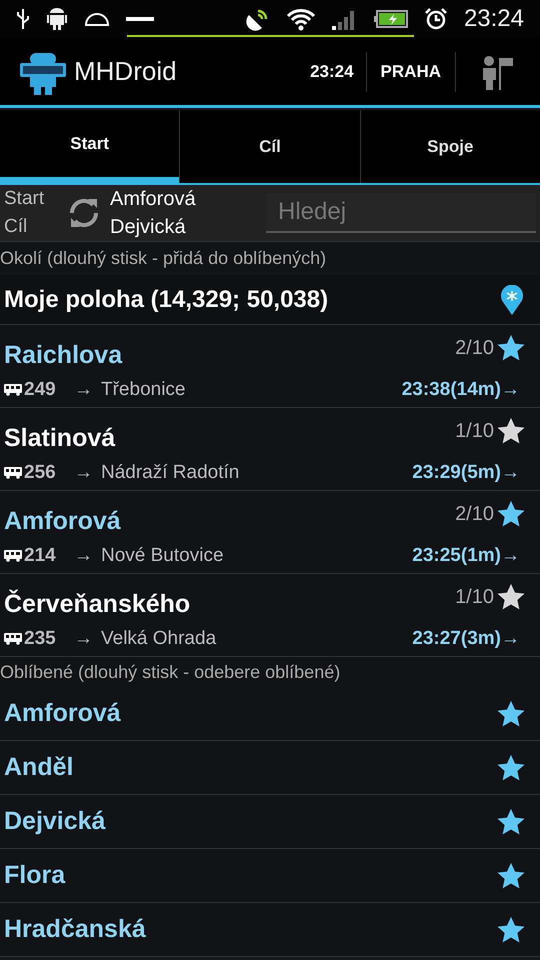 This screenshot has width=540, height=960. What do you see at coordinates (450, 146) in the screenshot?
I see `tab: Spoje` at bounding box center [450, 146].